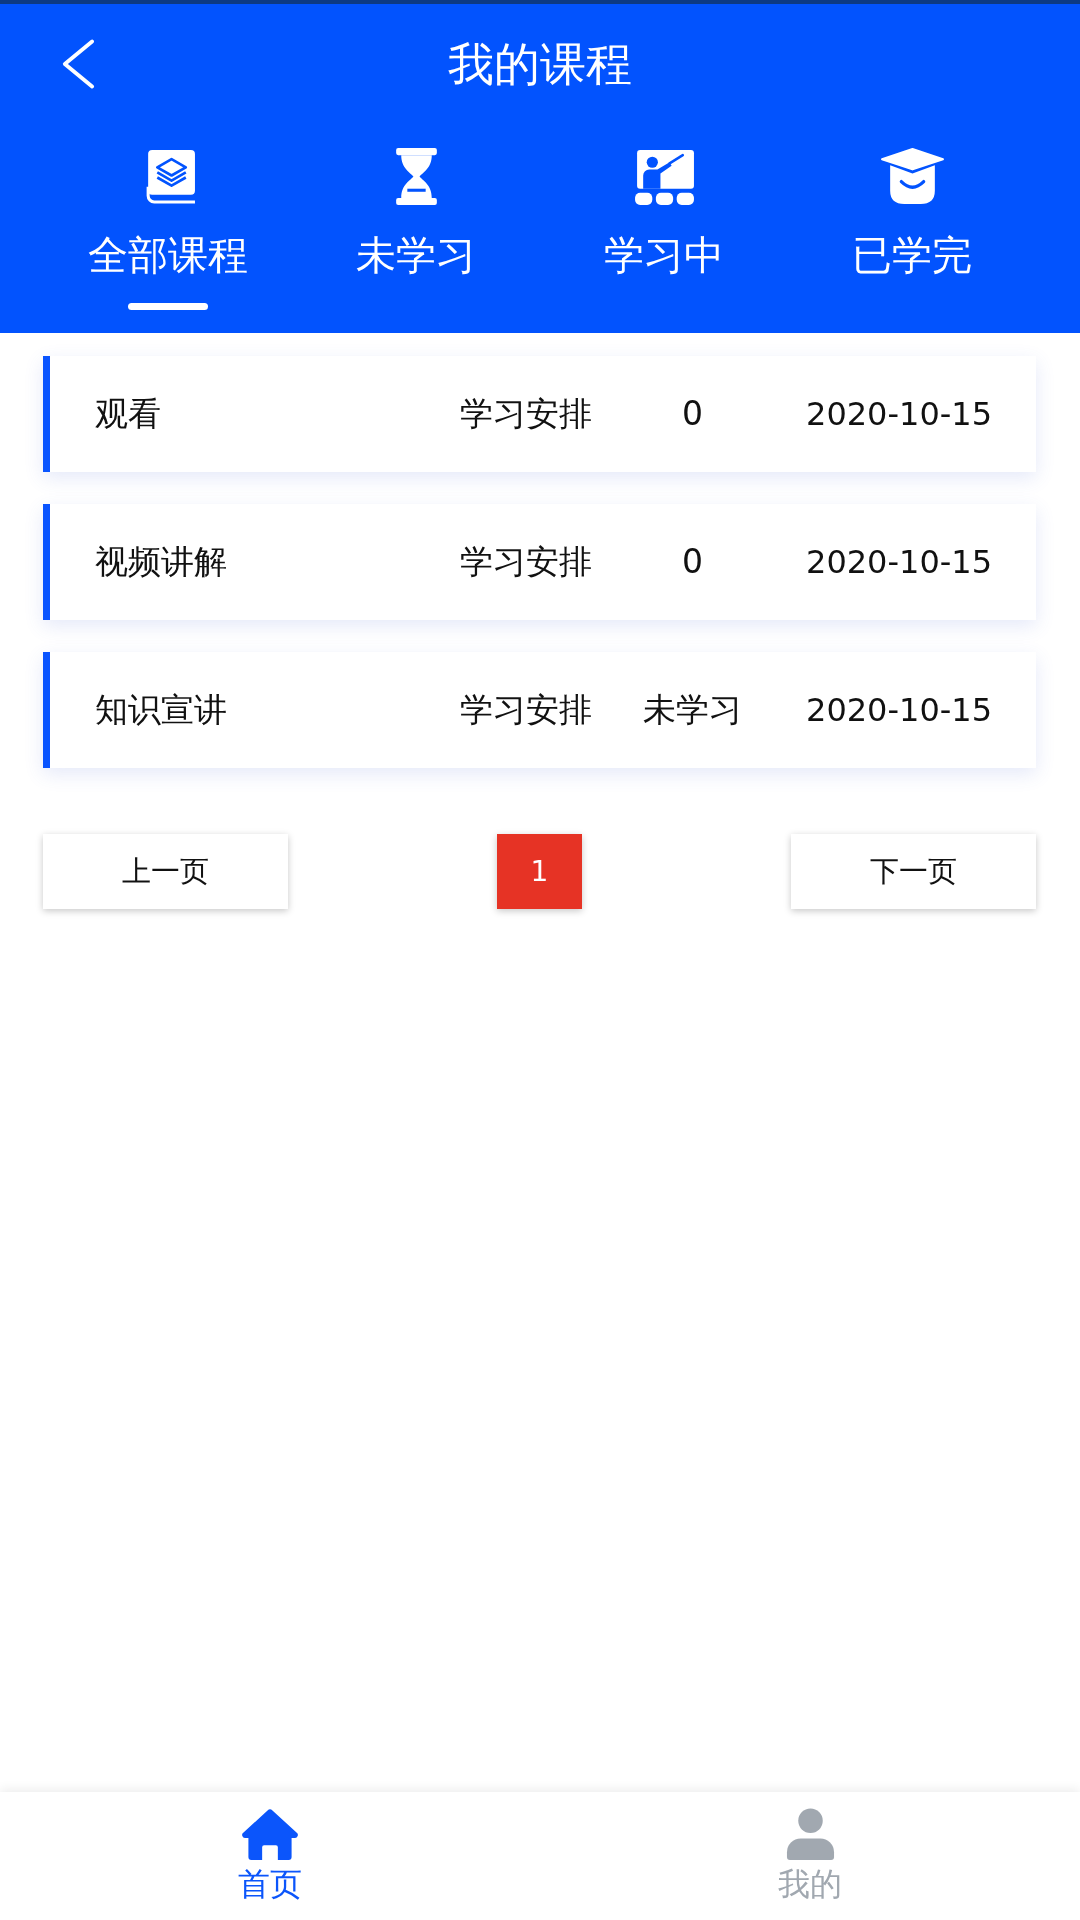  What do you see at coordinates (128, 414) in the screenshot?
I see `course-name: 观看` at bounding box center [128, 414].